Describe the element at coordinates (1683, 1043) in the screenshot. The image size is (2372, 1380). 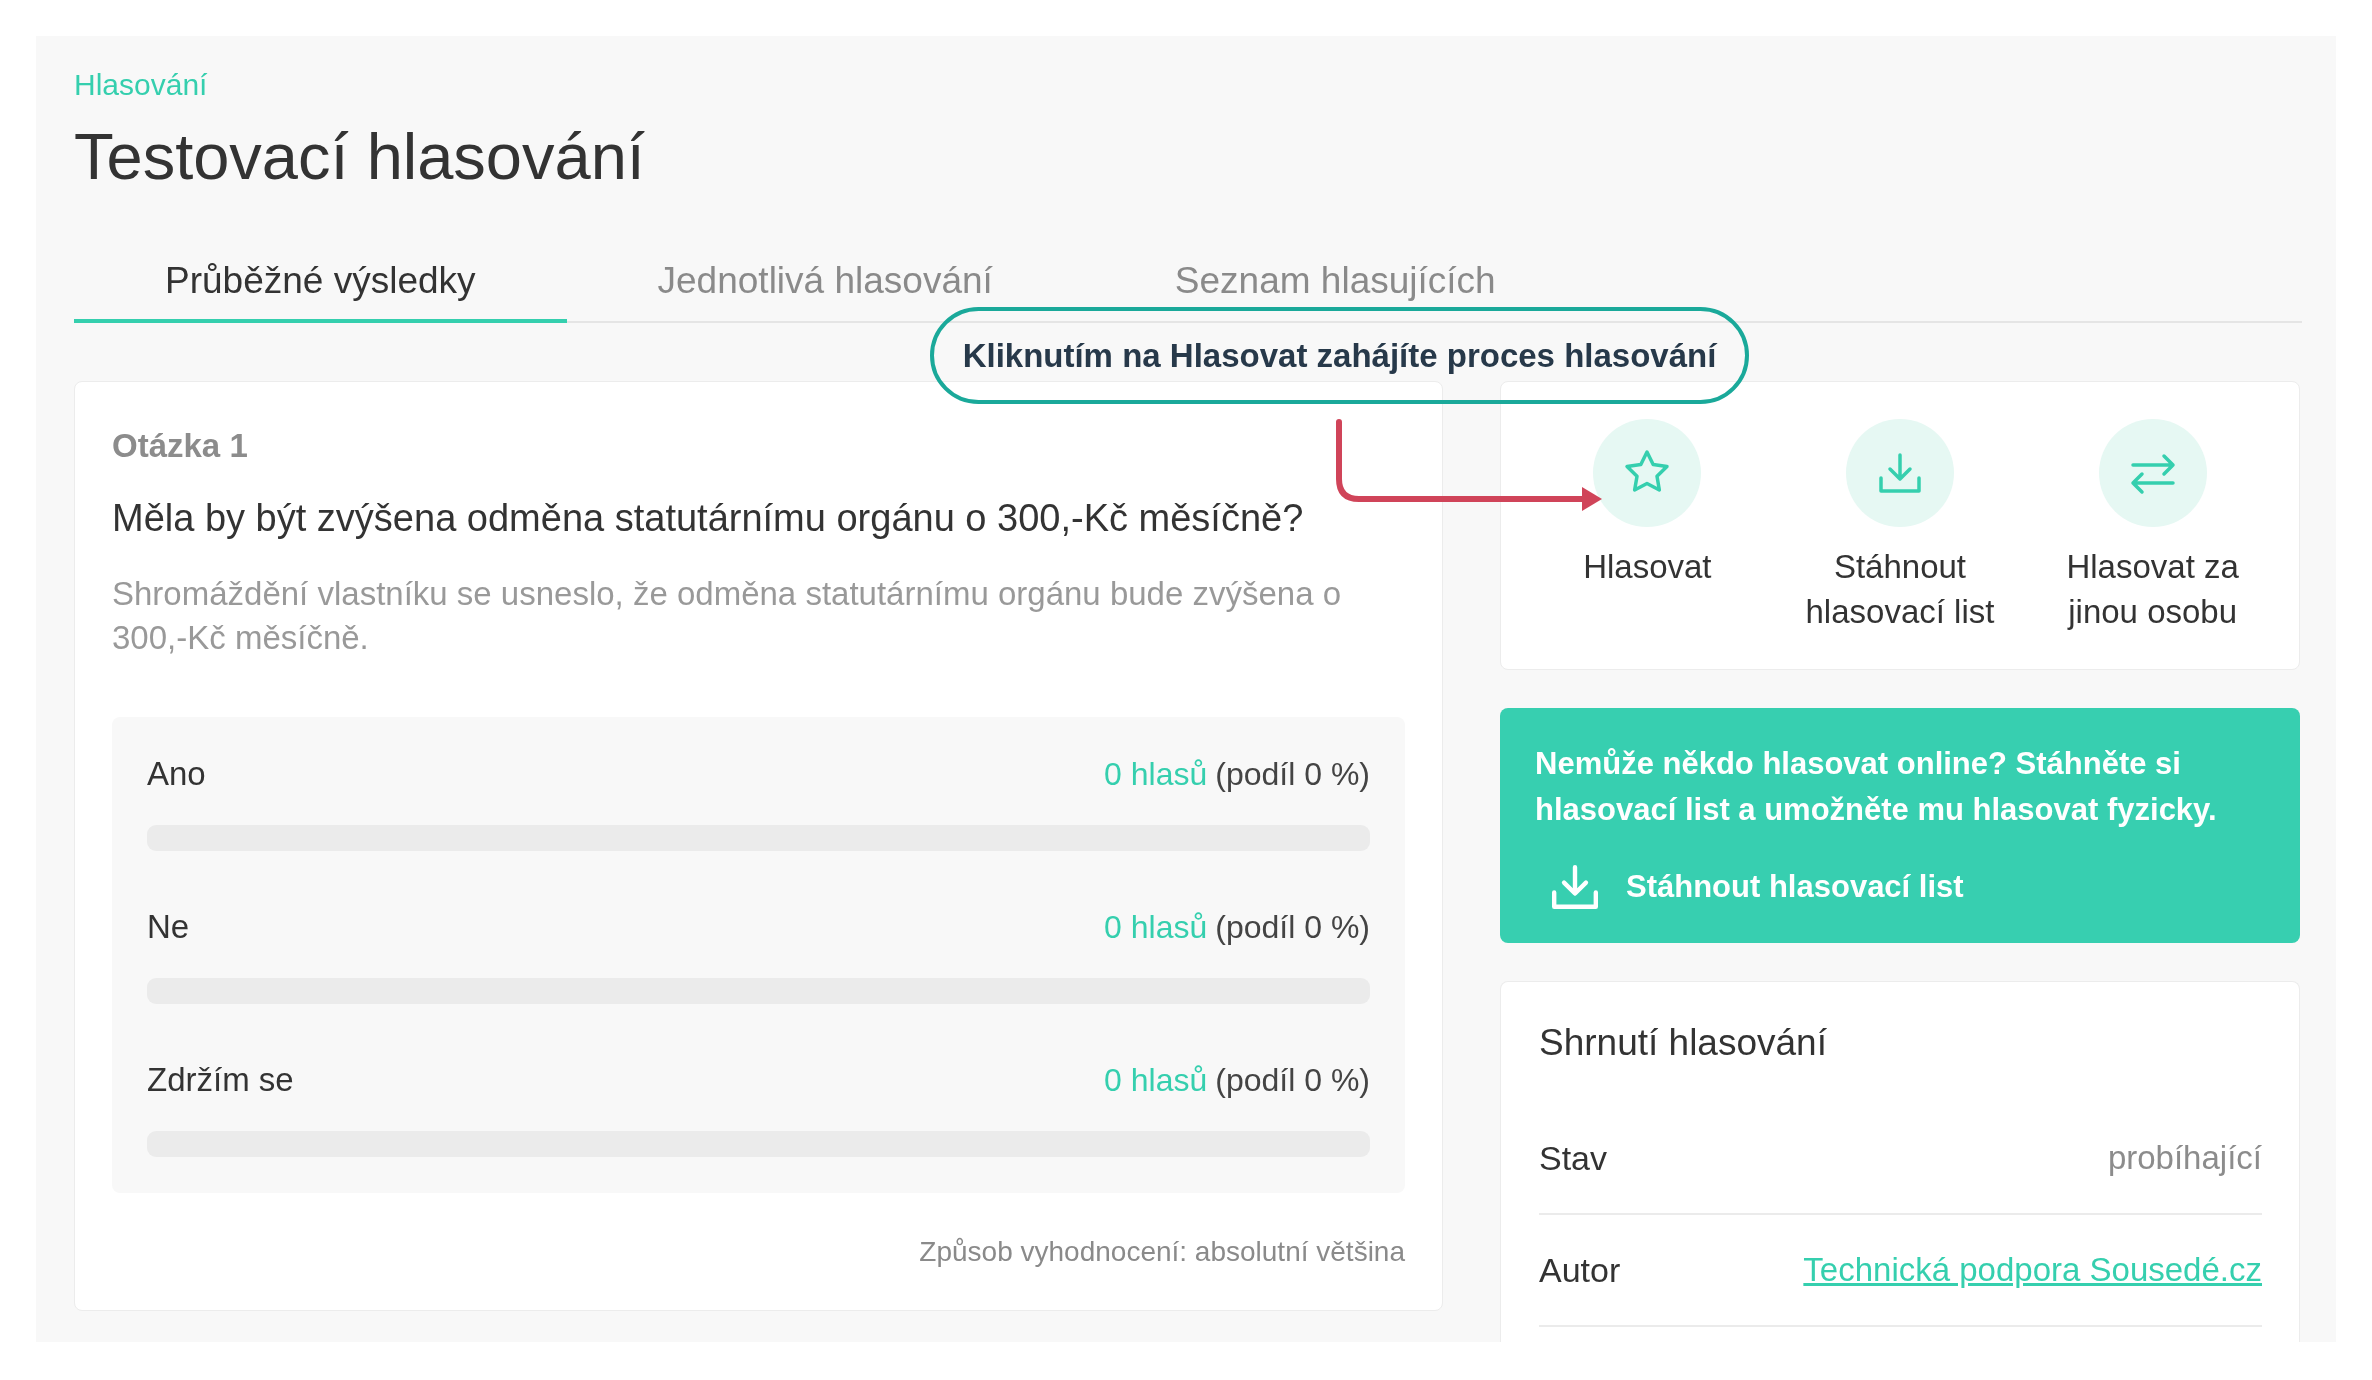
I see `summary-title: Shrnutí hlasování` at that location.